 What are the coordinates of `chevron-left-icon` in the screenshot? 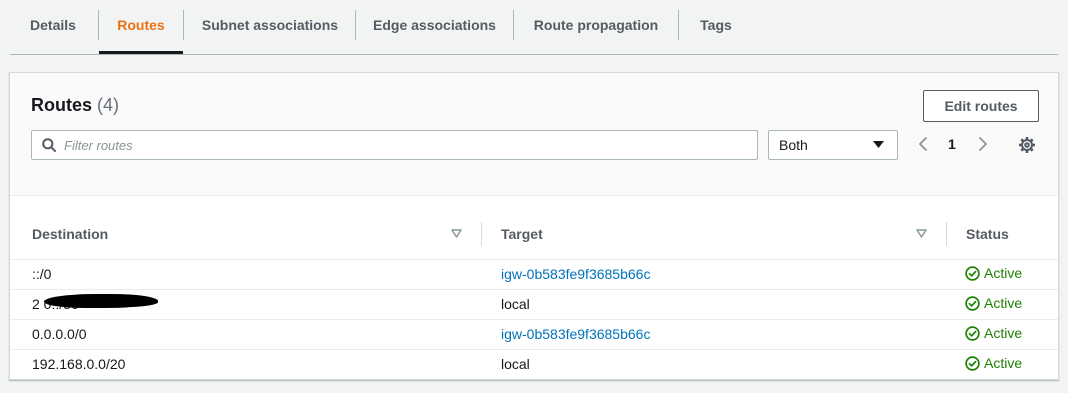 It's located at (923, 144).